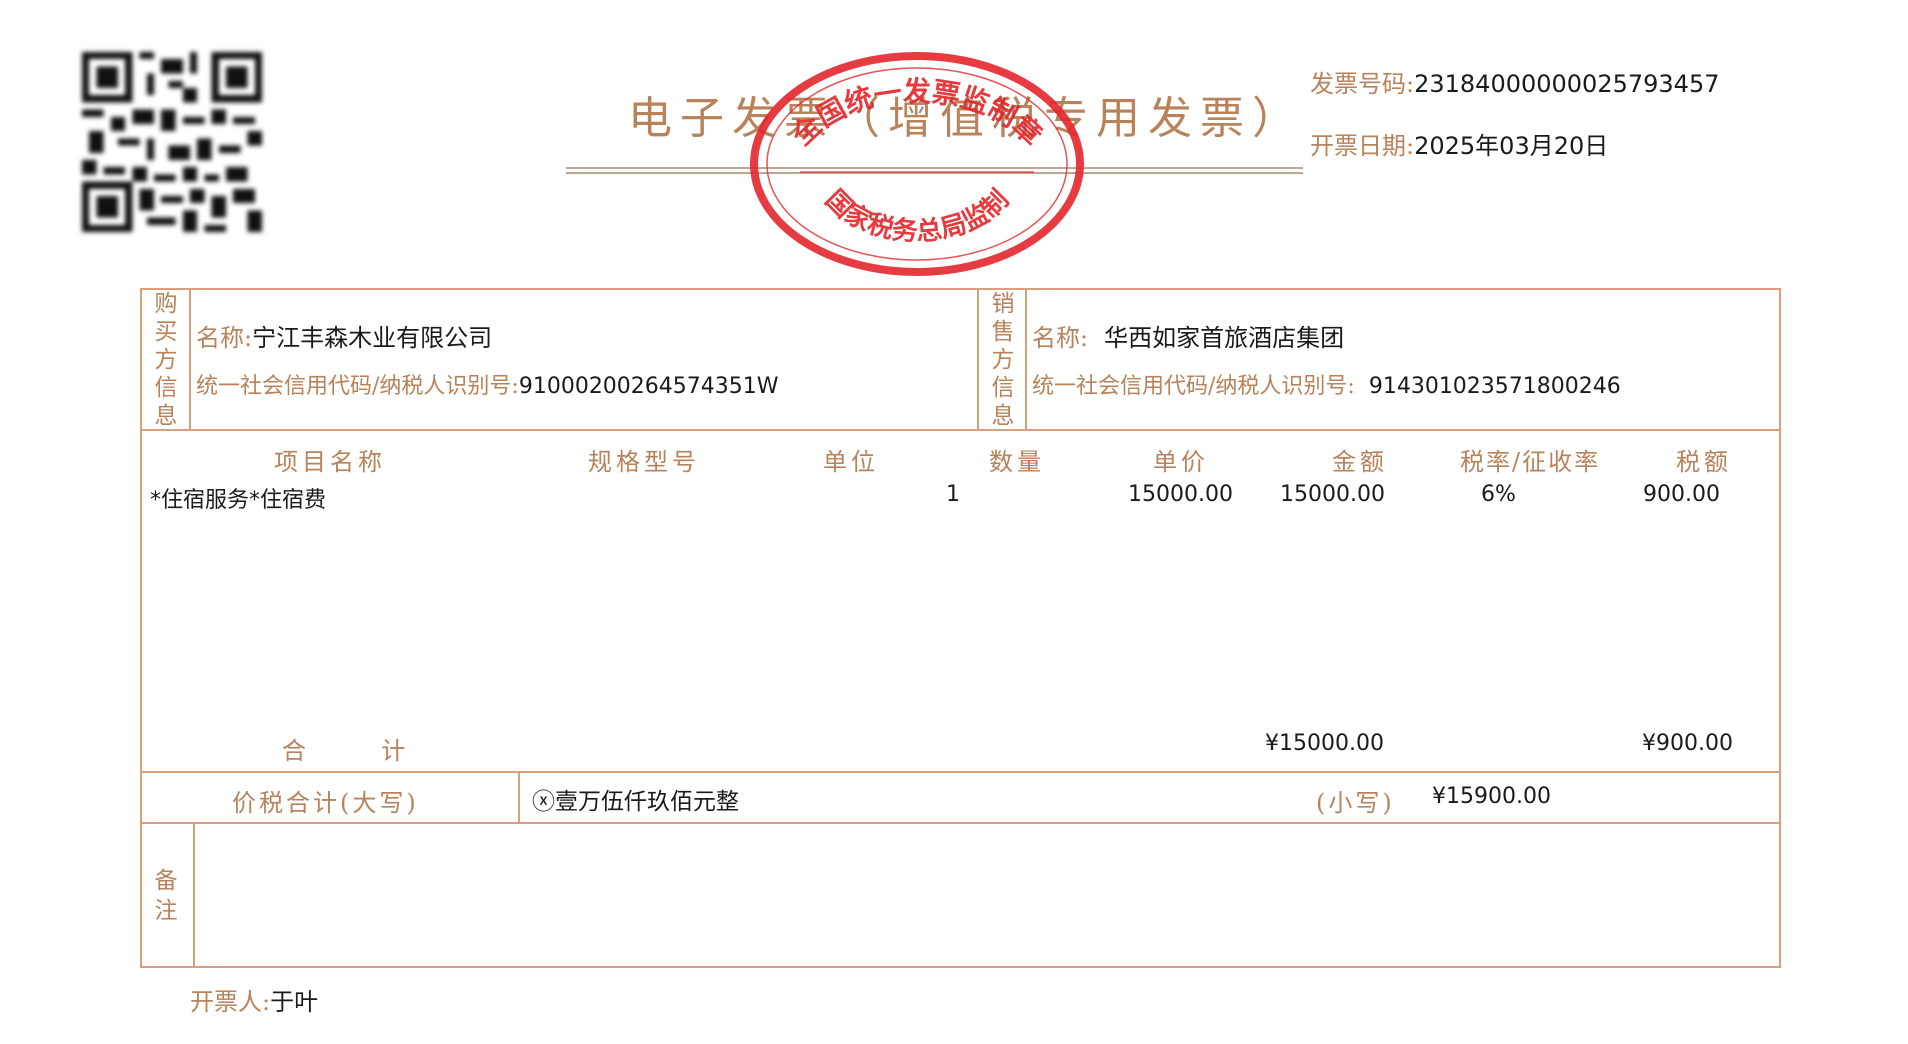 This screenshot has width=1908, height=1044. I want to click on col-header-qty: 数量, so click(1017, 462).